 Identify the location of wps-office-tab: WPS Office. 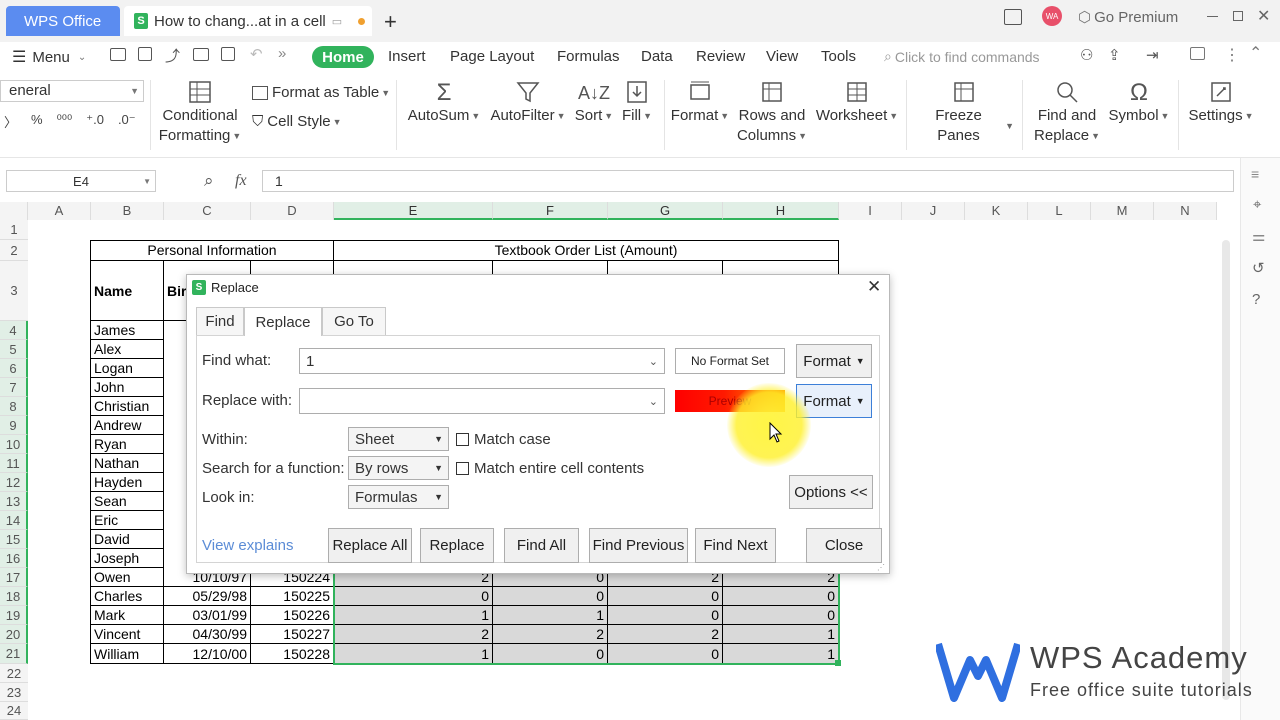
(63, 21).